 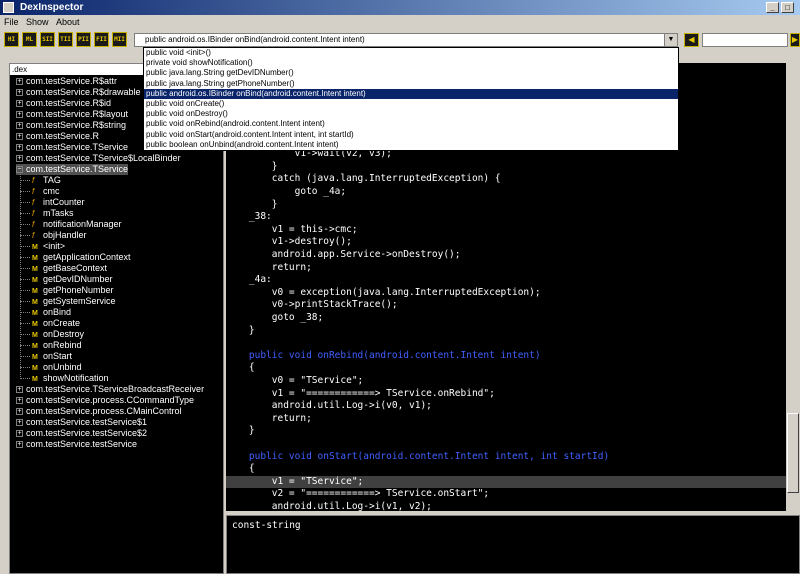 What do you see at coordinates (72, 147) in the screenshot?
I see `tree-class-node: + com.testService.TService` at bounding box center [72, 147].